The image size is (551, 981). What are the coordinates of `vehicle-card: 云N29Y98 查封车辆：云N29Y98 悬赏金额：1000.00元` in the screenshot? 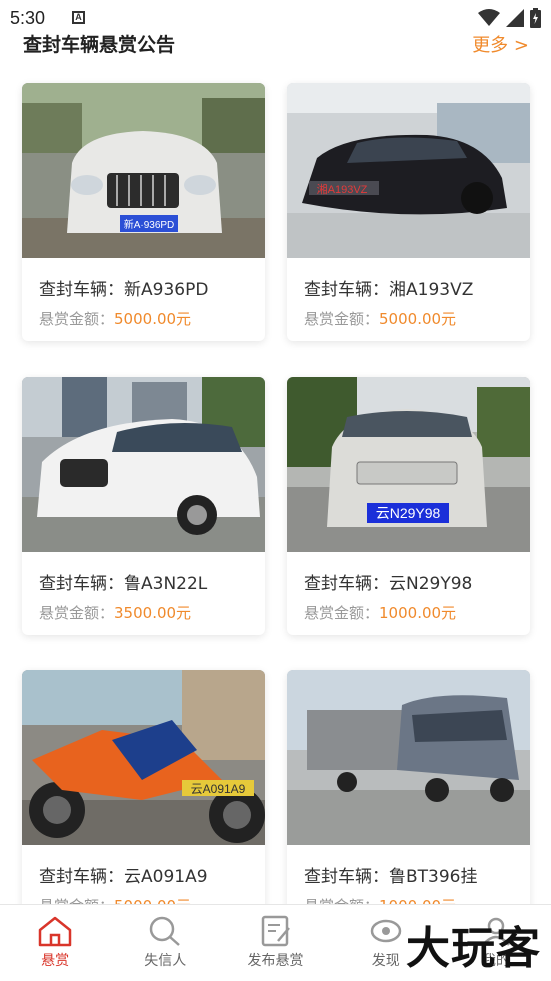 It's located at (408, 506).